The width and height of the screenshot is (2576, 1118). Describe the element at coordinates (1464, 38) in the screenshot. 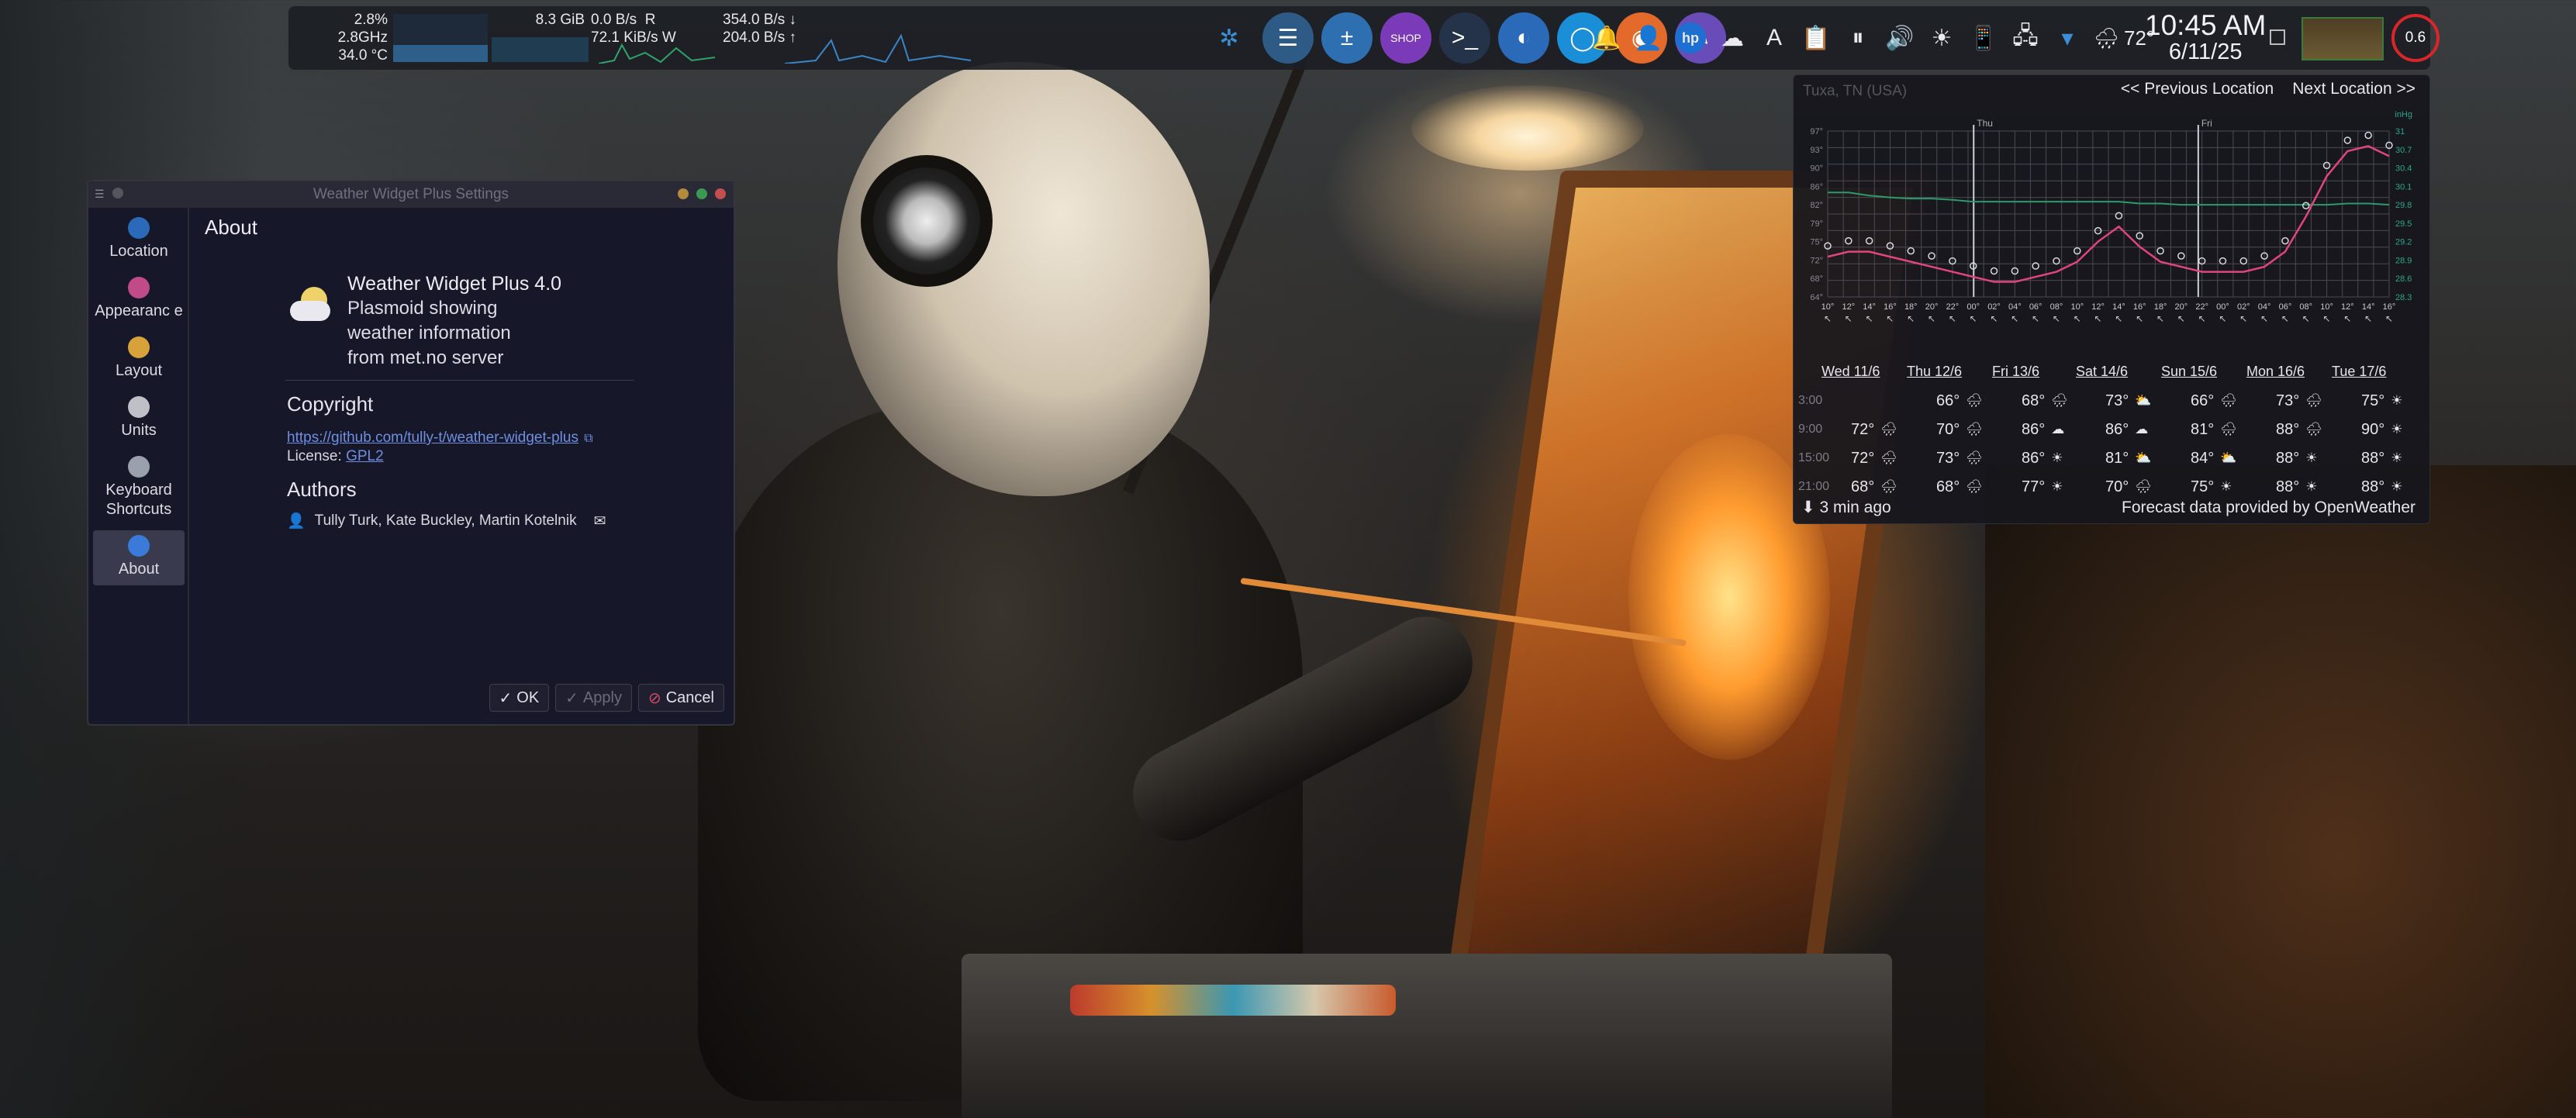

I see `terminal-icon: >_` at that location.